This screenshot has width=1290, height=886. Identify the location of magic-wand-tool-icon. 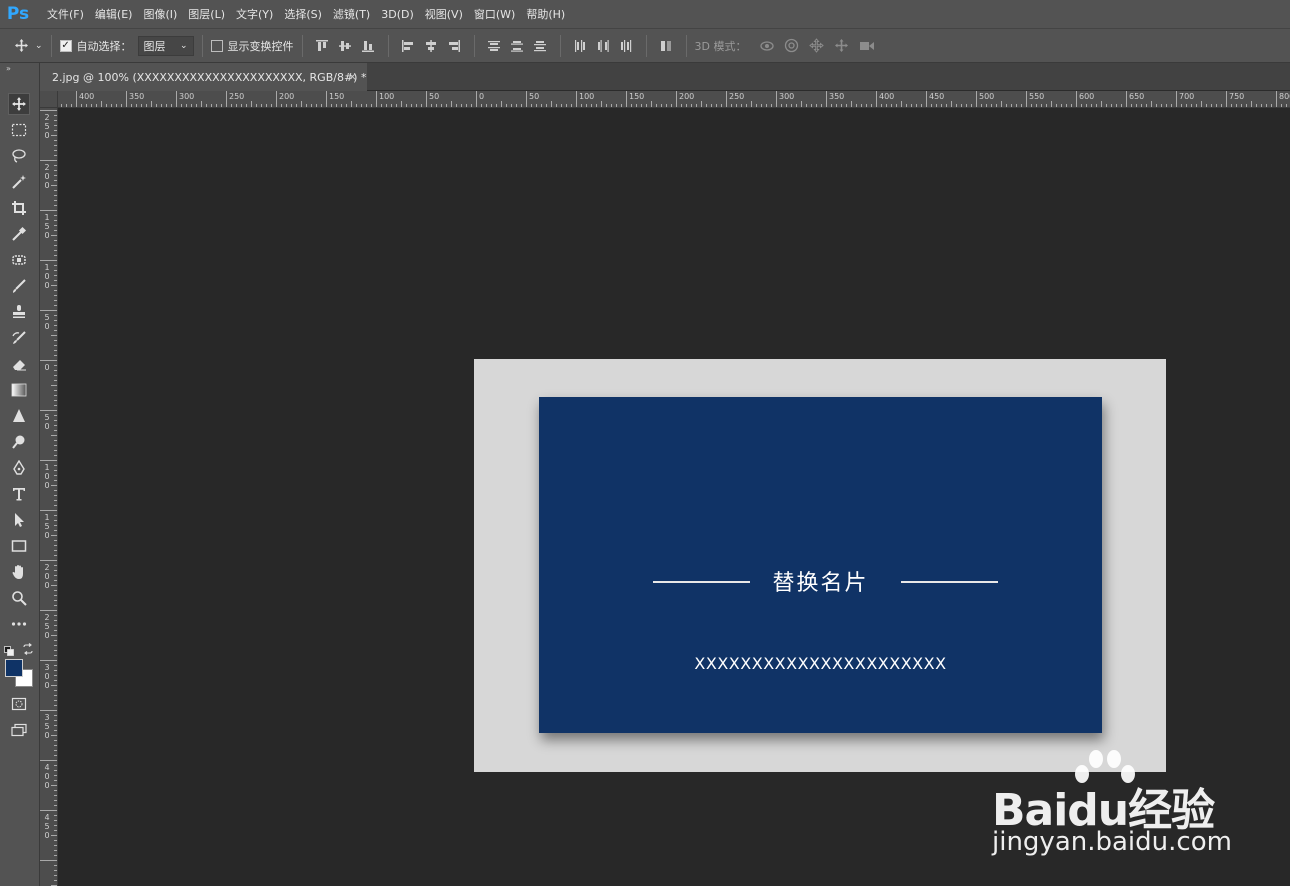
(19, 182).